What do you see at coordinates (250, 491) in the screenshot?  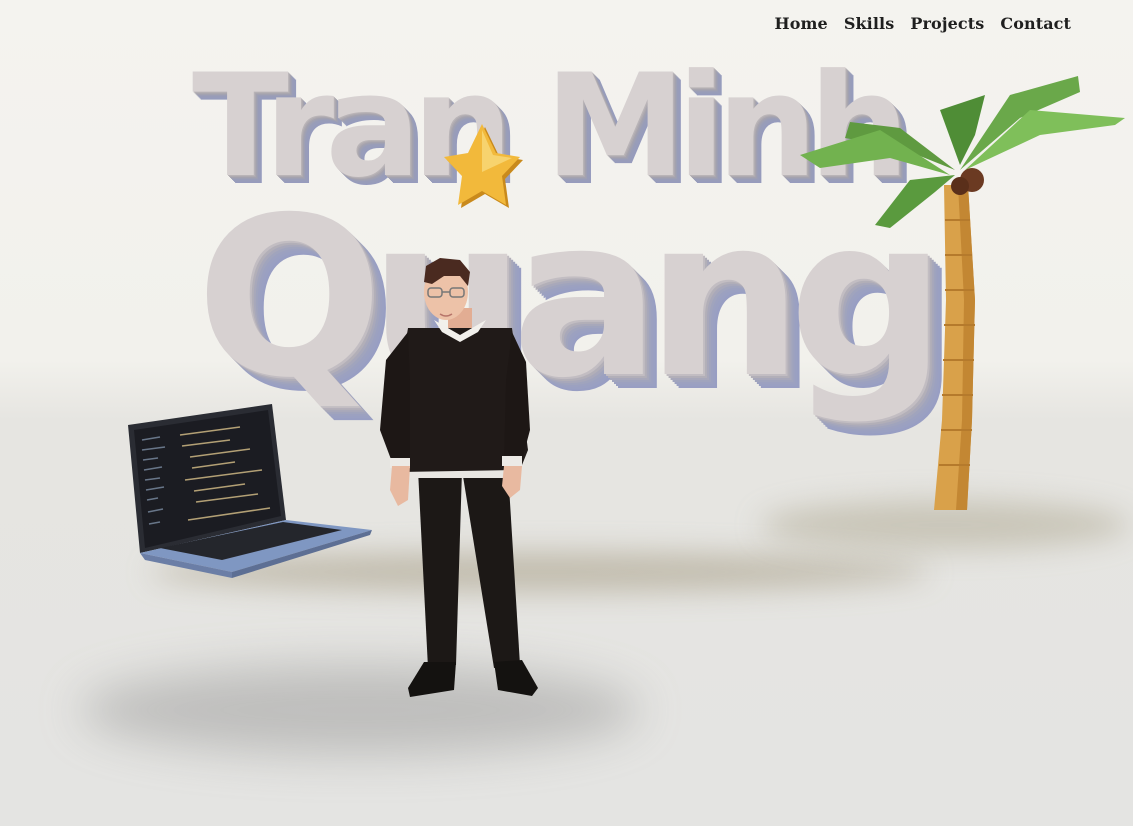 I see `laptop` at bounding box center [250, 491].